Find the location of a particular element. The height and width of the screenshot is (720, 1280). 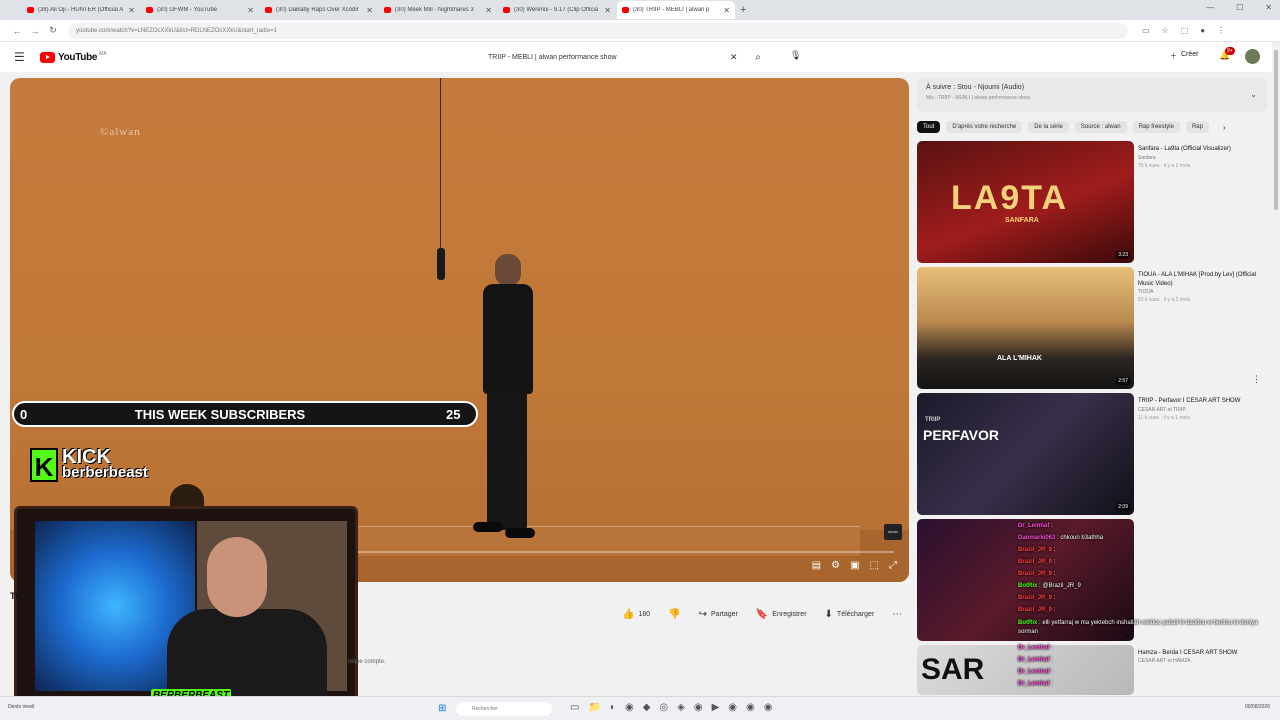

bookmark-star-icon: ☆ is located at coordinates (1165, 30).